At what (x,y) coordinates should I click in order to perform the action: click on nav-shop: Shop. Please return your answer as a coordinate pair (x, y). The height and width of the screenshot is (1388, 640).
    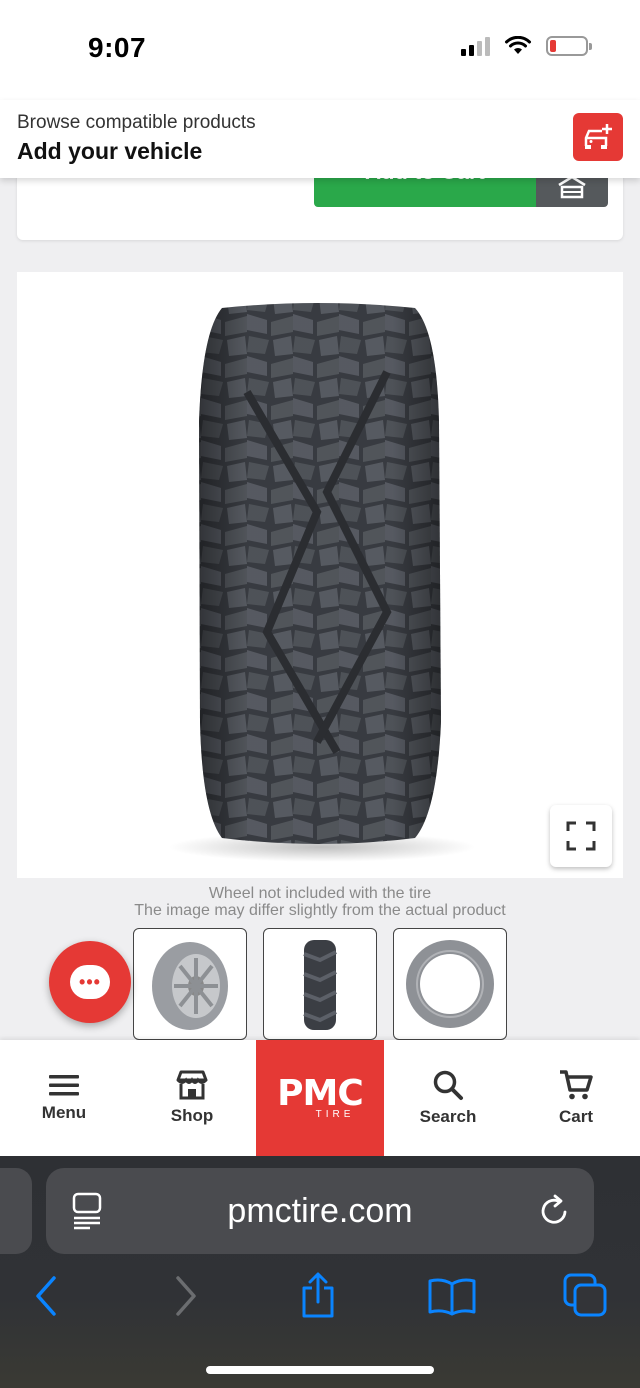
    Looking at the image, I should click on (192, 1098).